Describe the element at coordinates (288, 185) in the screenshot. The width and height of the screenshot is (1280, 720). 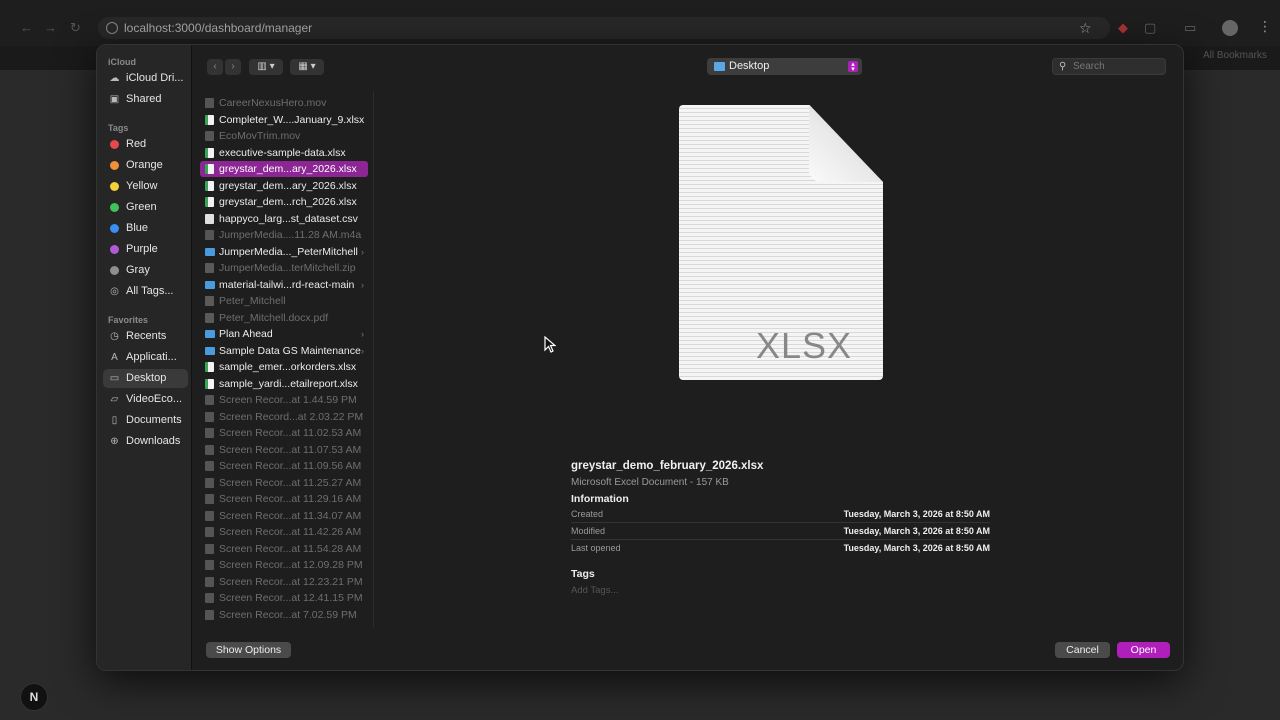
I see `file-name: greystar_dem...ary_2026.xlsx` at that location.